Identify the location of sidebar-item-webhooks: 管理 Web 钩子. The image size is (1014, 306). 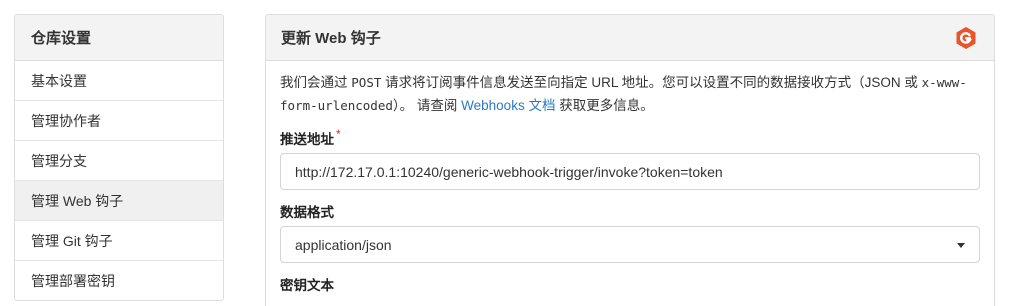
(119, 201).